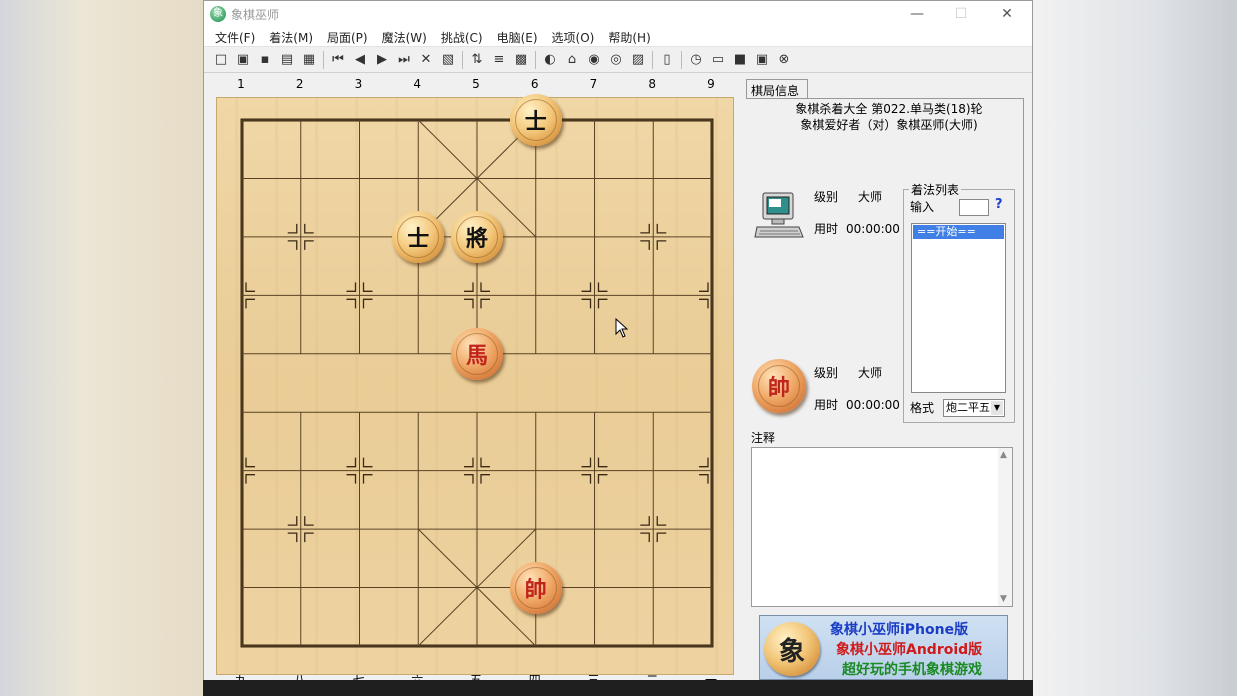 This screenshot has width=1237, height=696. I want to click on app-icon: 象, so click(218, 14).